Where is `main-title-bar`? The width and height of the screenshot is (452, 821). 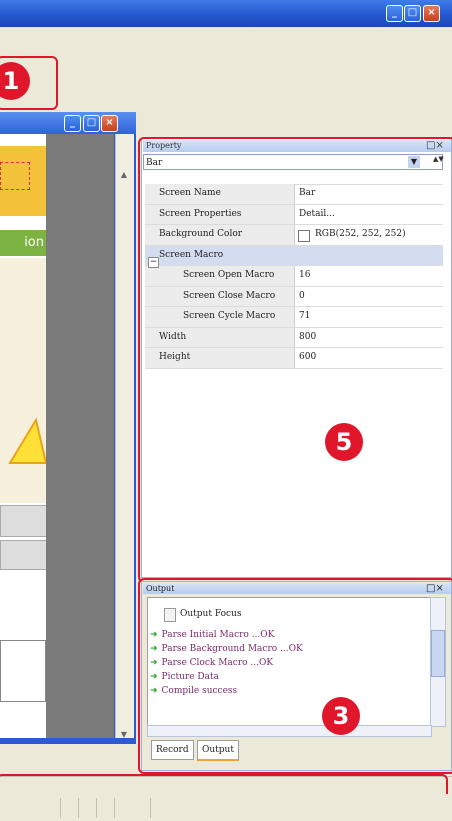 main-title-bar is located at coordinates (226, 13).